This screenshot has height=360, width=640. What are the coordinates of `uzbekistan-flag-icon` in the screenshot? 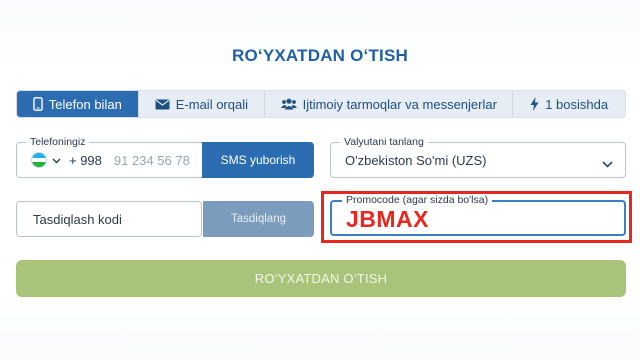 It's located at (39, 160).